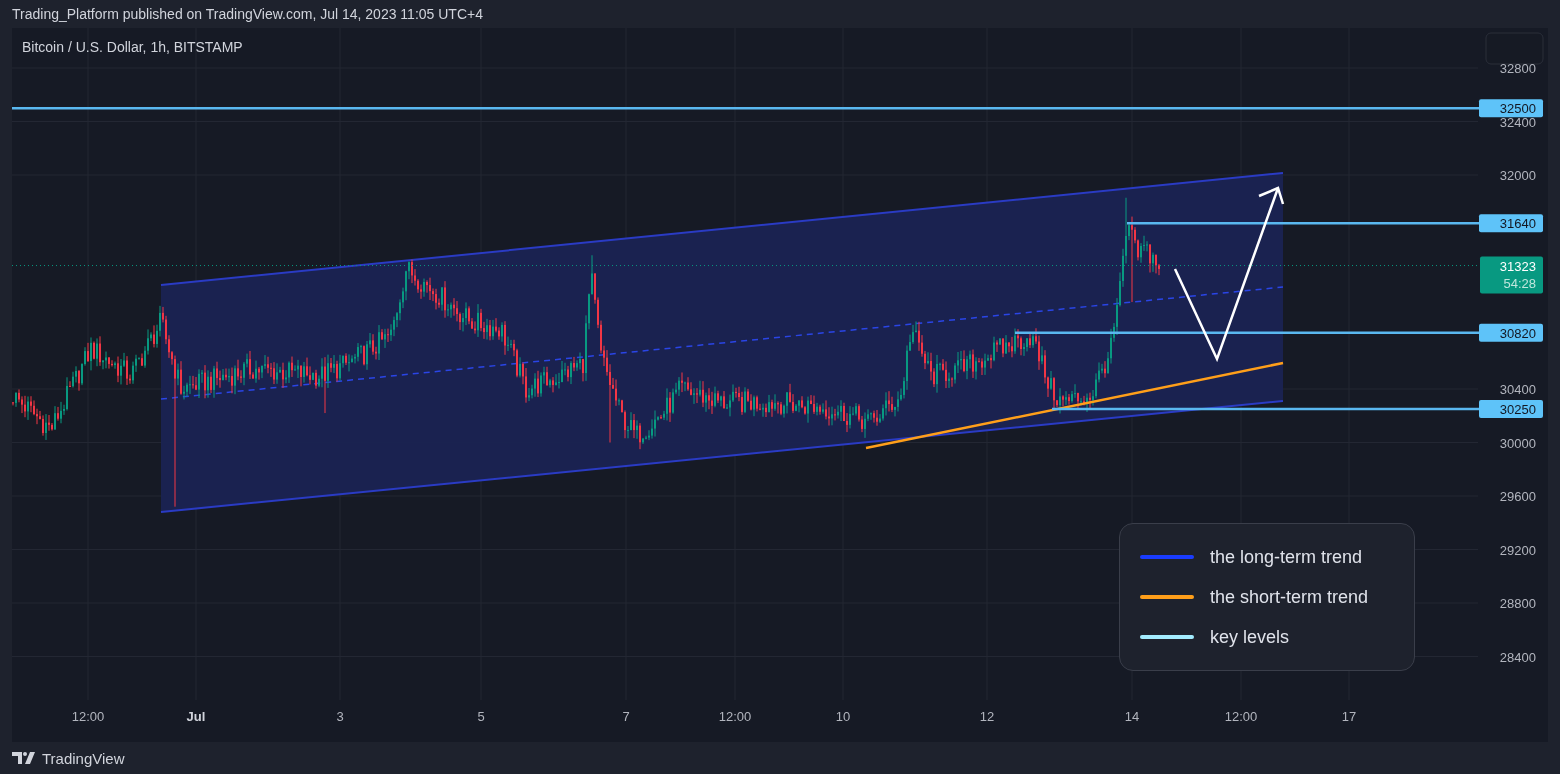  What do you see at coordinates (340, 716) in the screenshot?
I see `time-tick: 3` at bounding box center [340, 716].